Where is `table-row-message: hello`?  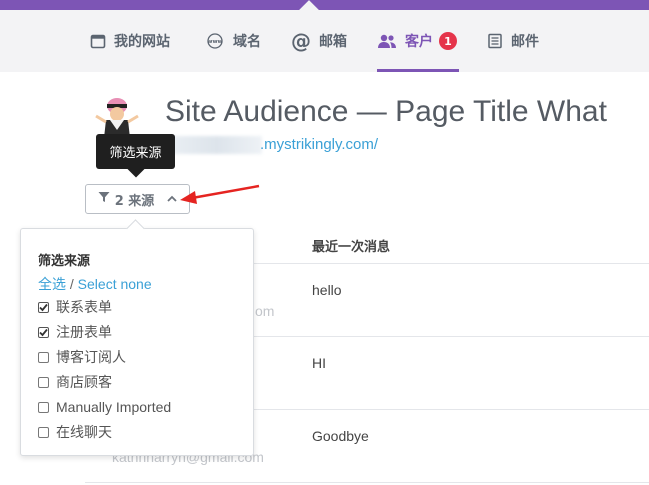 table-row-message: hello is located at coordinates (327, 290).